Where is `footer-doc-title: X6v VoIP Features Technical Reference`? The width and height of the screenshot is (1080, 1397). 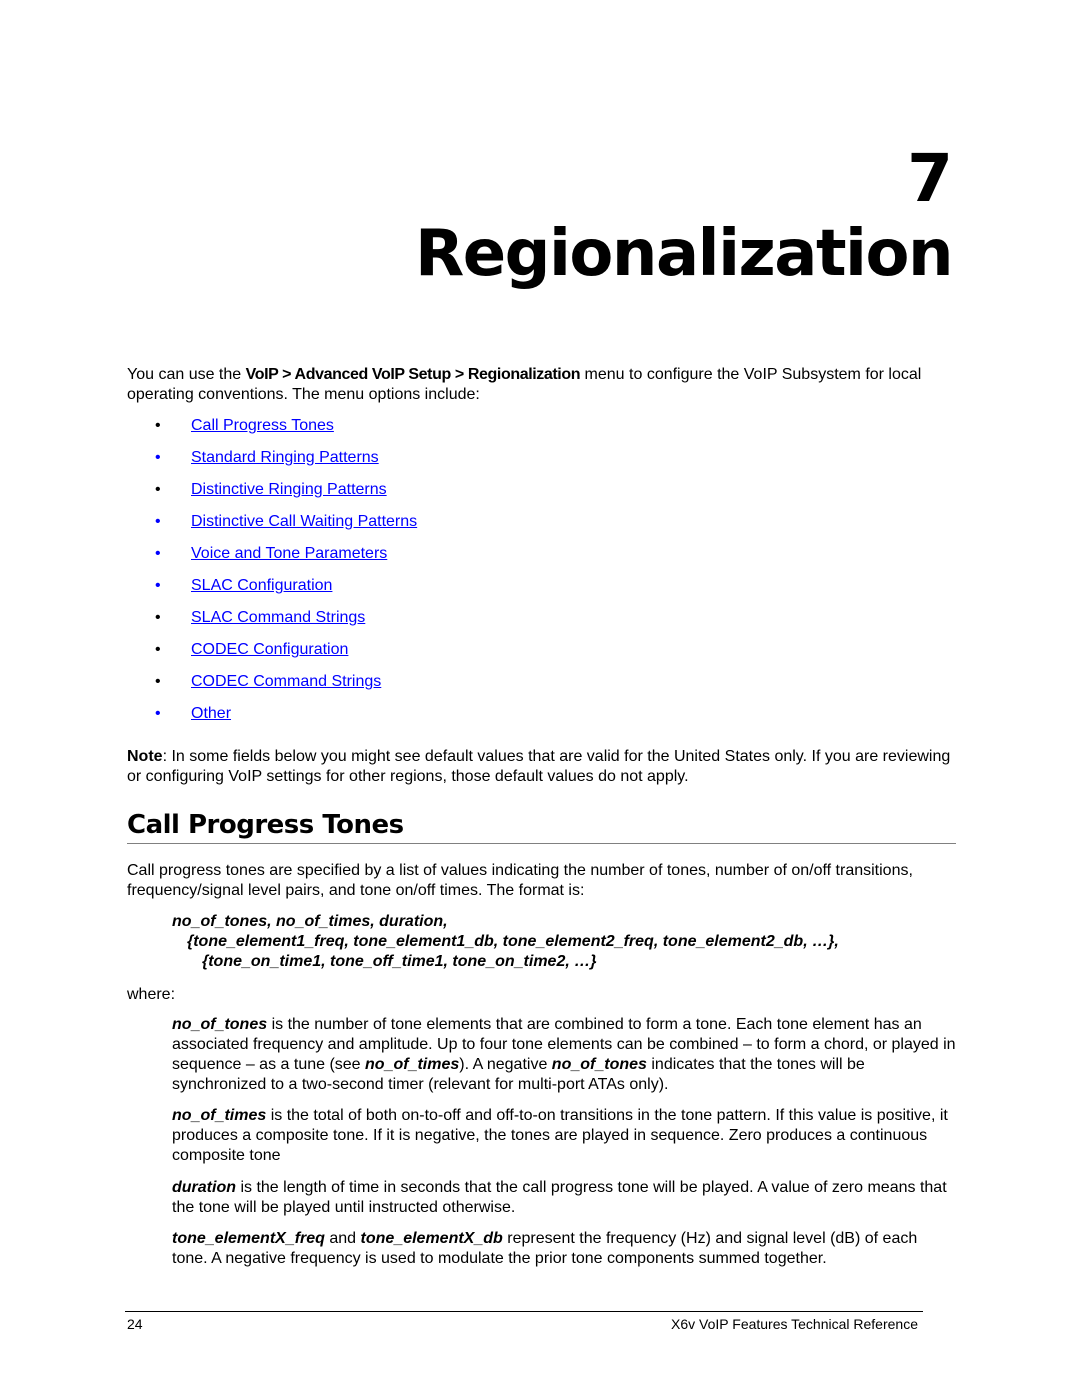 footer-doc-title: X6v VoIP Features Technical Reference is located at coordinates (794, 1324).